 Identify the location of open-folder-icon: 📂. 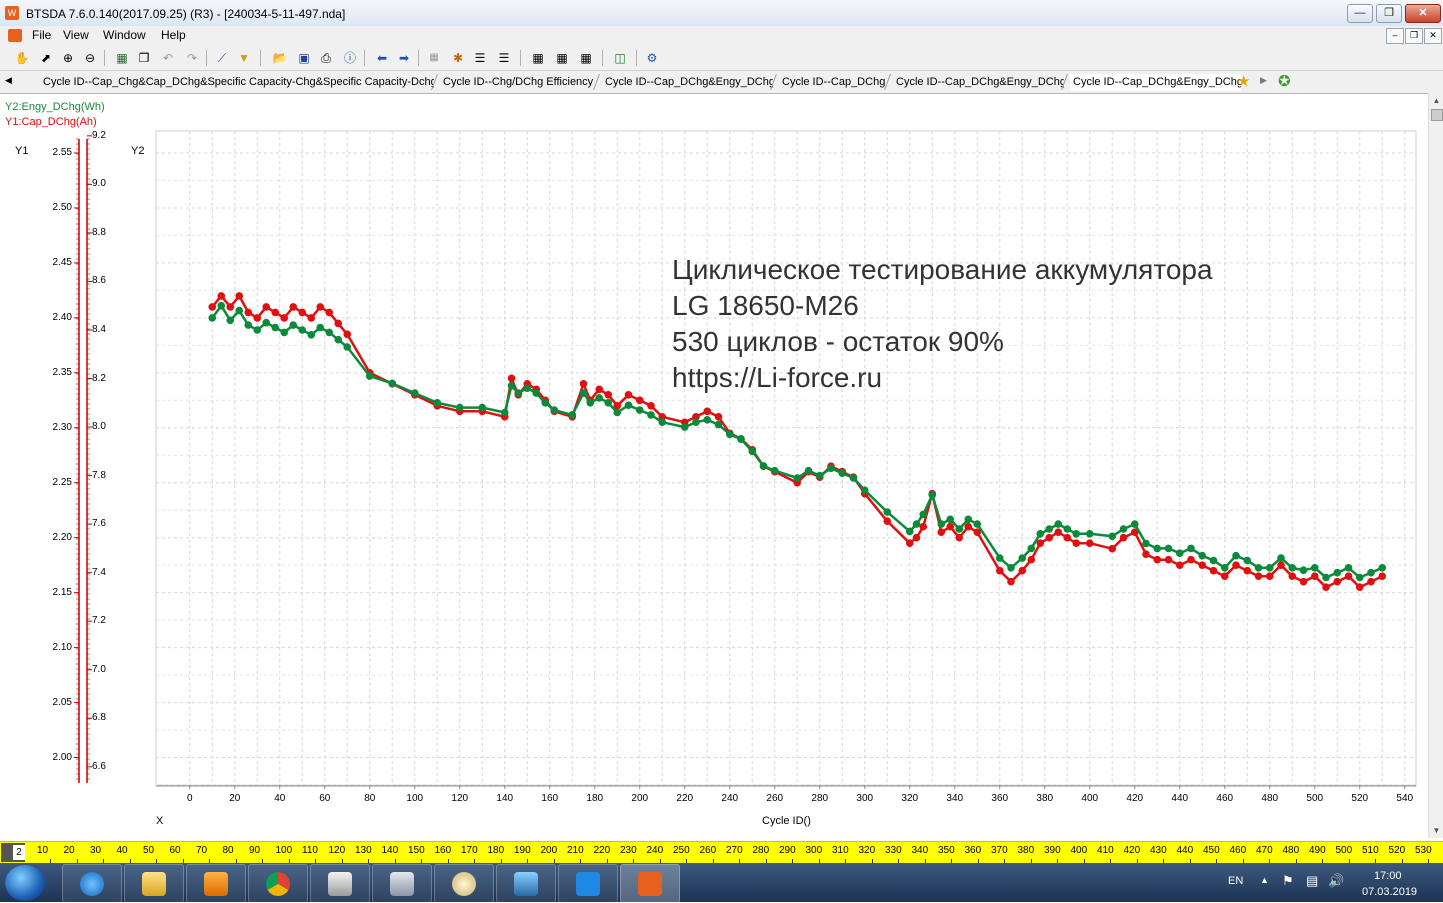
(280, 58).